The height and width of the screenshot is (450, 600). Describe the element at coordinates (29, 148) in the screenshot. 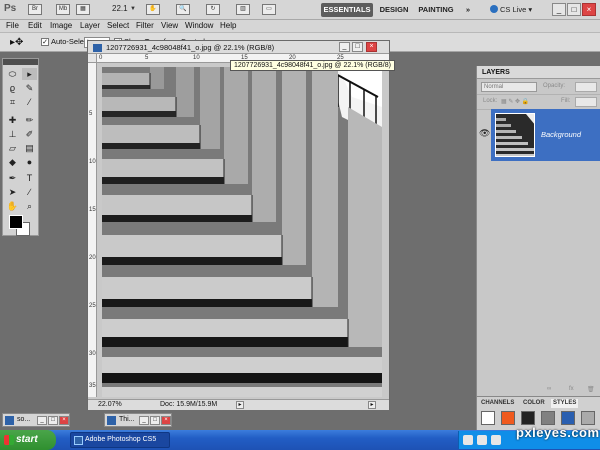

I see `gradient-tool-icon: ▤` at that location.